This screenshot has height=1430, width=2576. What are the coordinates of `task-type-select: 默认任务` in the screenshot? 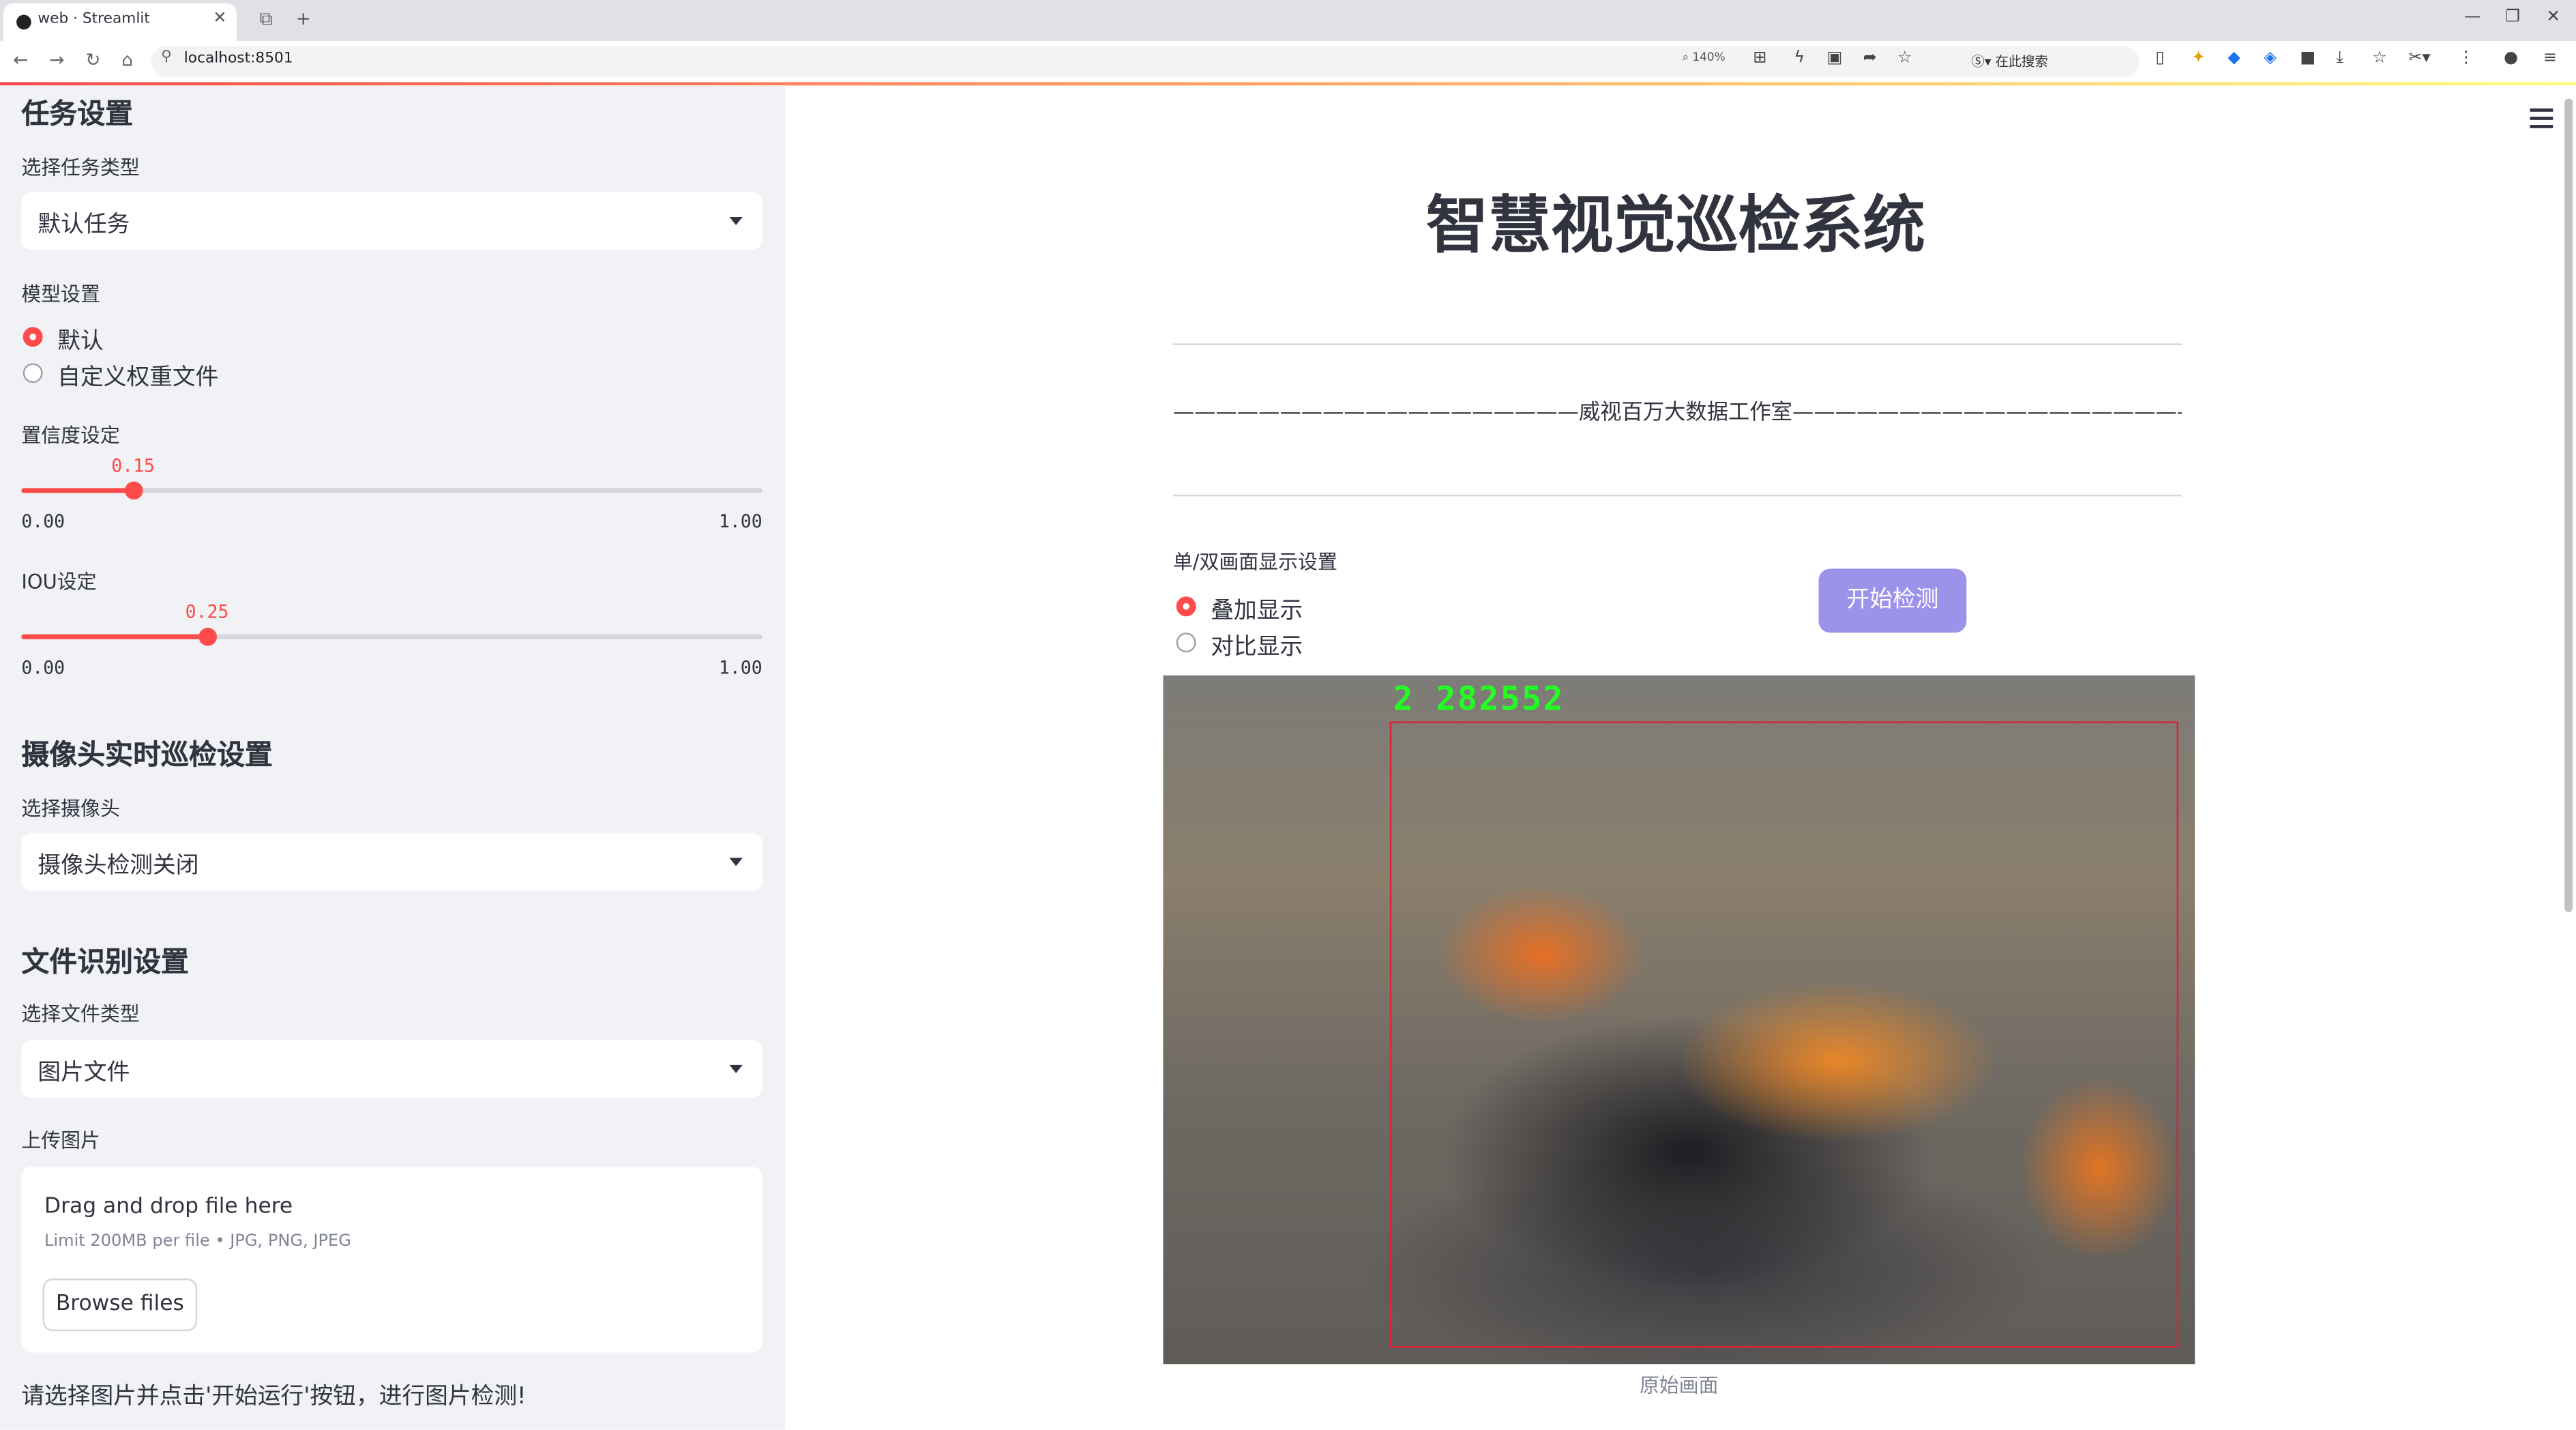 It's located at (392, 221).